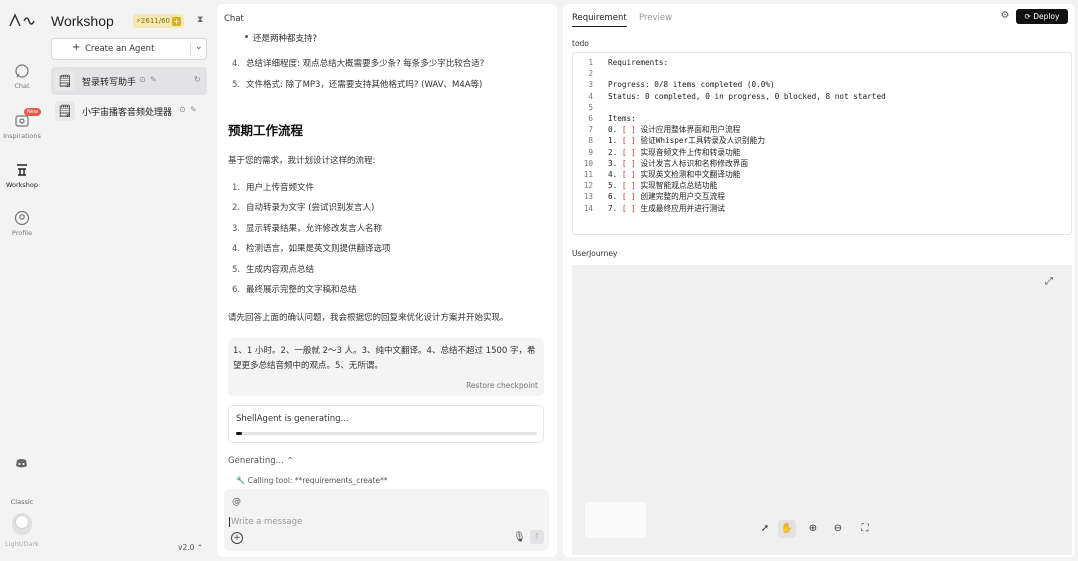 The image size is (1078, 561). Describe the element at coordinates (177, 21) in the screenshot. I see `add-credit-icon: +` at that location.